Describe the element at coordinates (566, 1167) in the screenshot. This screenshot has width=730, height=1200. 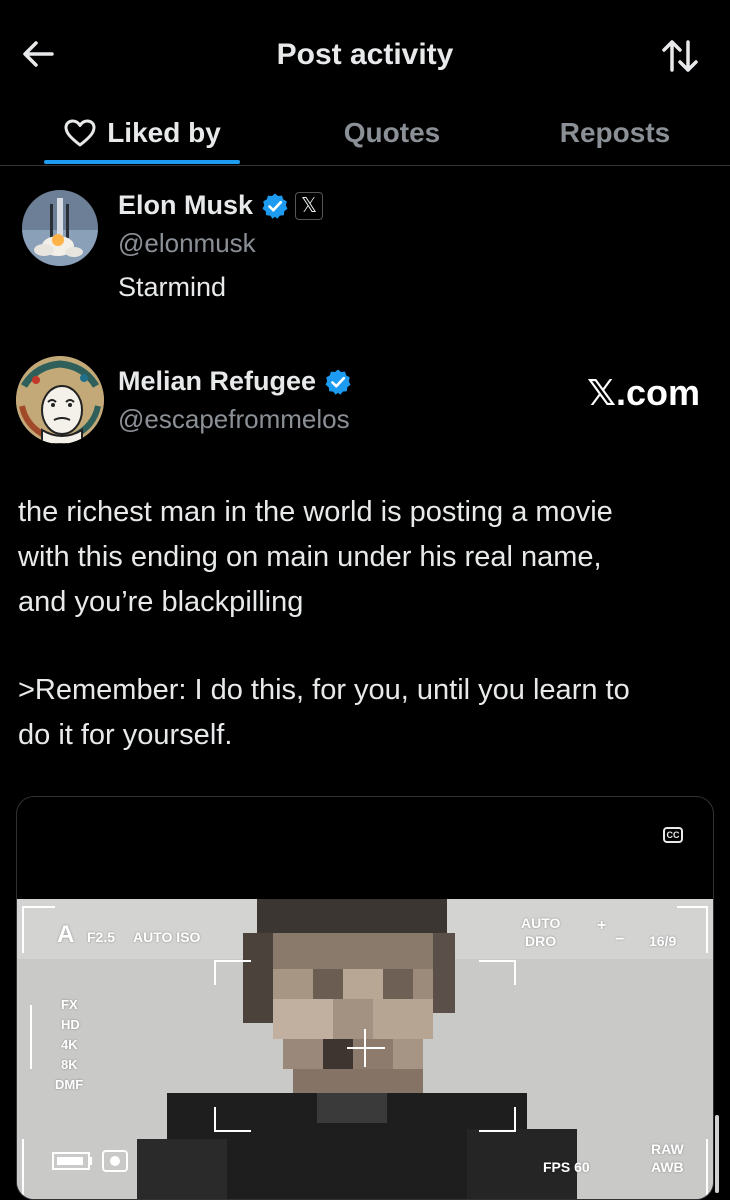
I see `hud-fps: FPS 60` at that location.